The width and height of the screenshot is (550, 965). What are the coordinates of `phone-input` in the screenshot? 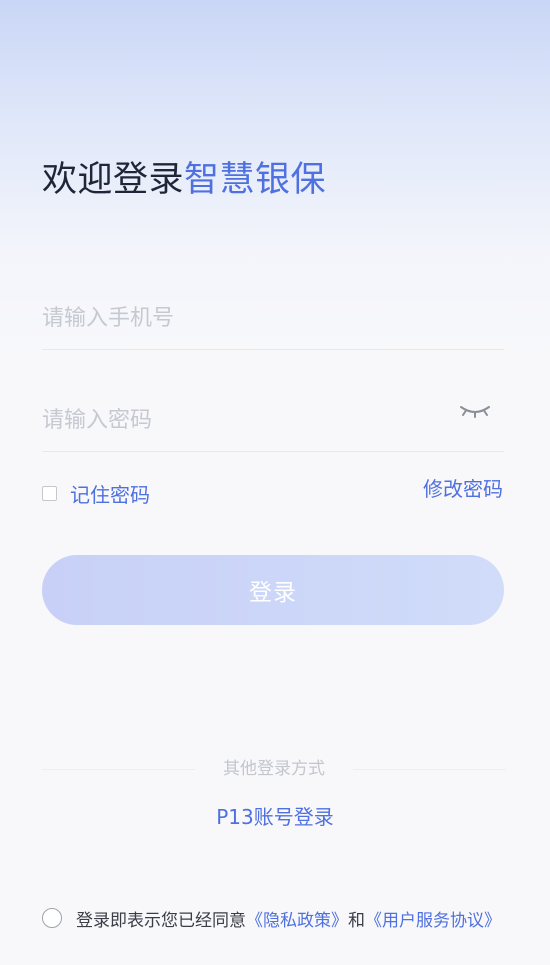 It's located at (242, 318).